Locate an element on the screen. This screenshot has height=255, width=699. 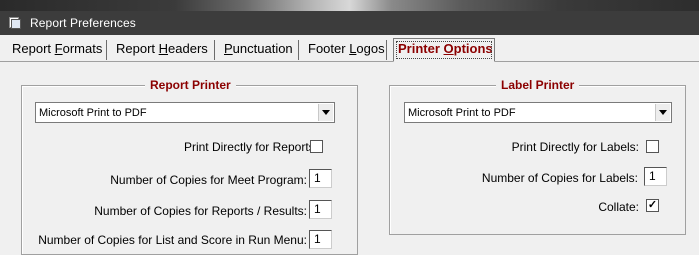
copies-meet-program-input: 1 is located at coordinates (320, 178).